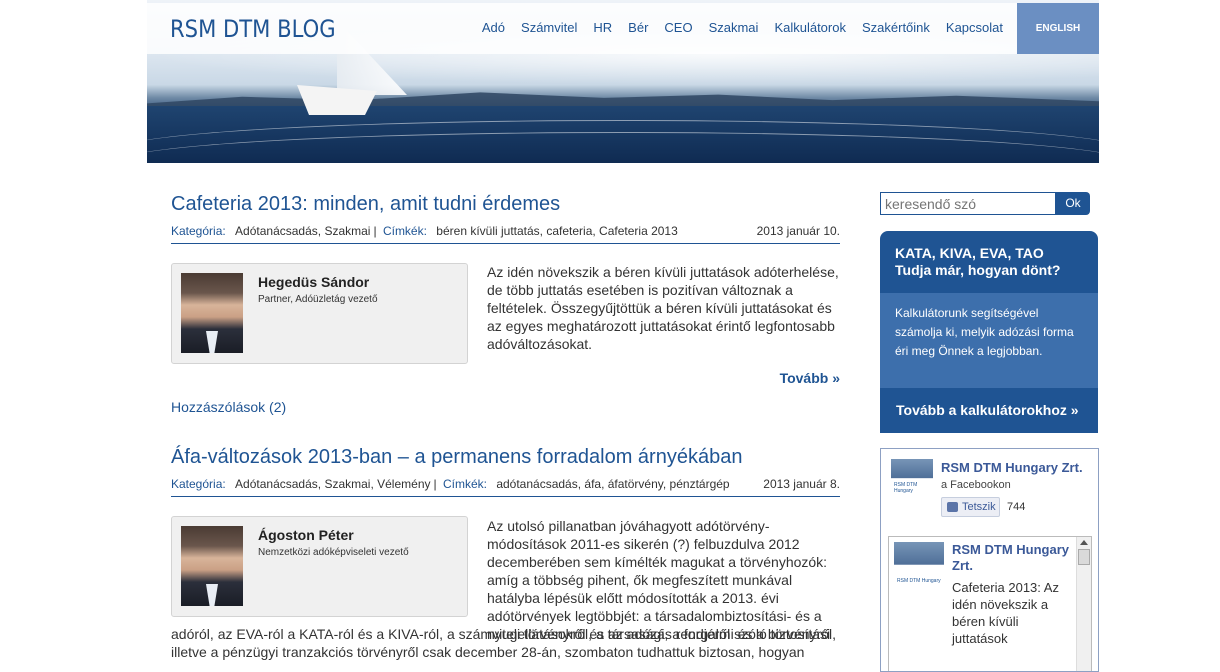 The width and height of the screenshot is (1220, 672). What do you see at coordinates (989, 410) in the screenshot?
I see `promo-link: Tovább a kalkulátorokhoz »` at bounding box center [989, 410].